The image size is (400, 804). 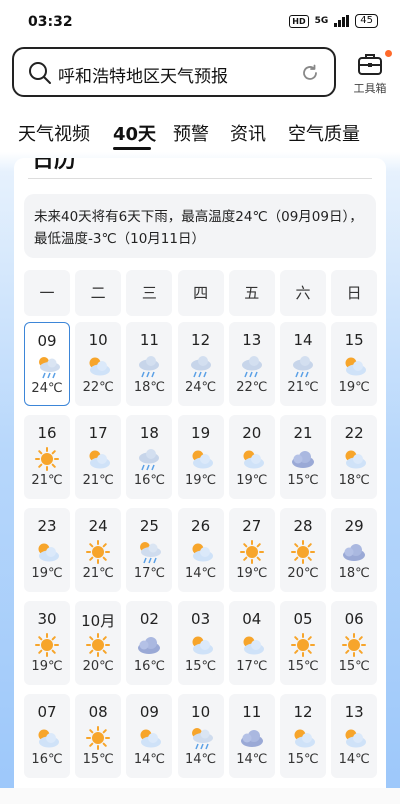 I want to click on toolbox-button: 工具箱, so click(x=370, y=75).